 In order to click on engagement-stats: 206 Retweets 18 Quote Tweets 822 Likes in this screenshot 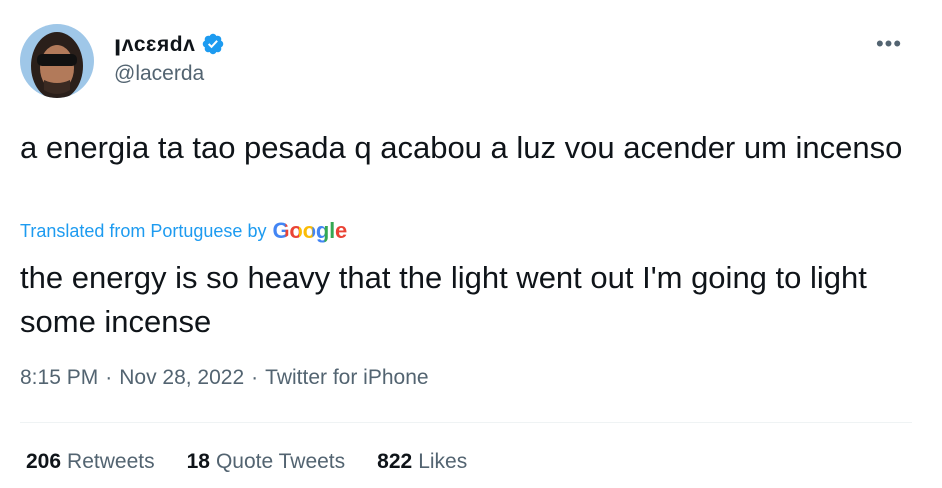, I will do `click(246, 462)`.